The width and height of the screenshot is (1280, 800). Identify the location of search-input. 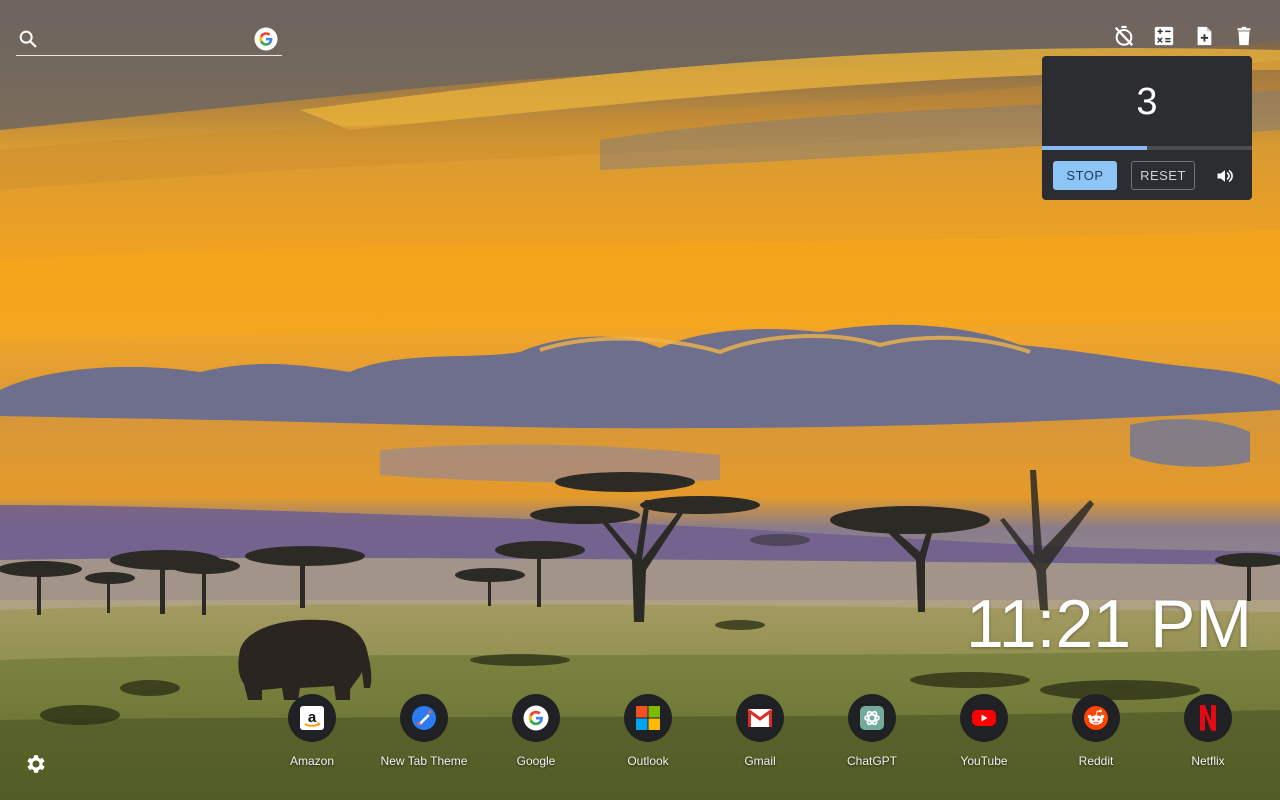
(146, 38).